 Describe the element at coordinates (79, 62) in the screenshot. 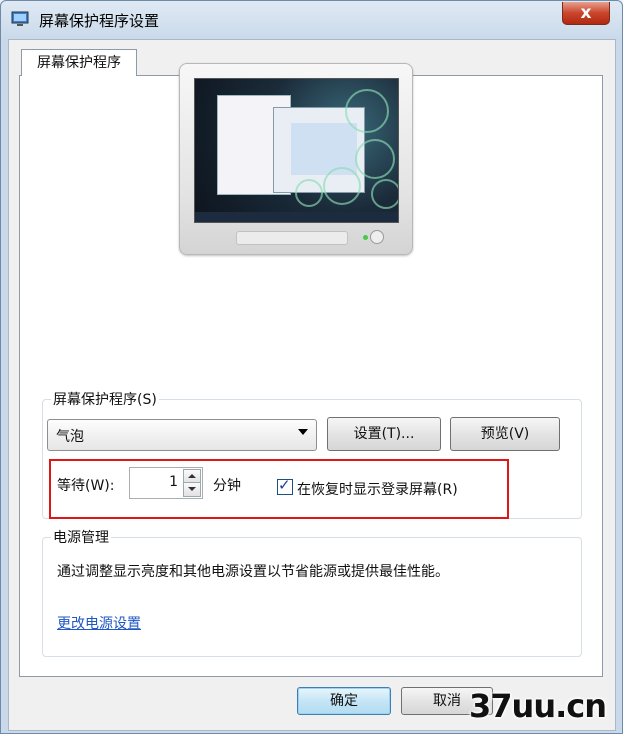

I see `tab-screensaver: 屏幕保护程序` at that location.